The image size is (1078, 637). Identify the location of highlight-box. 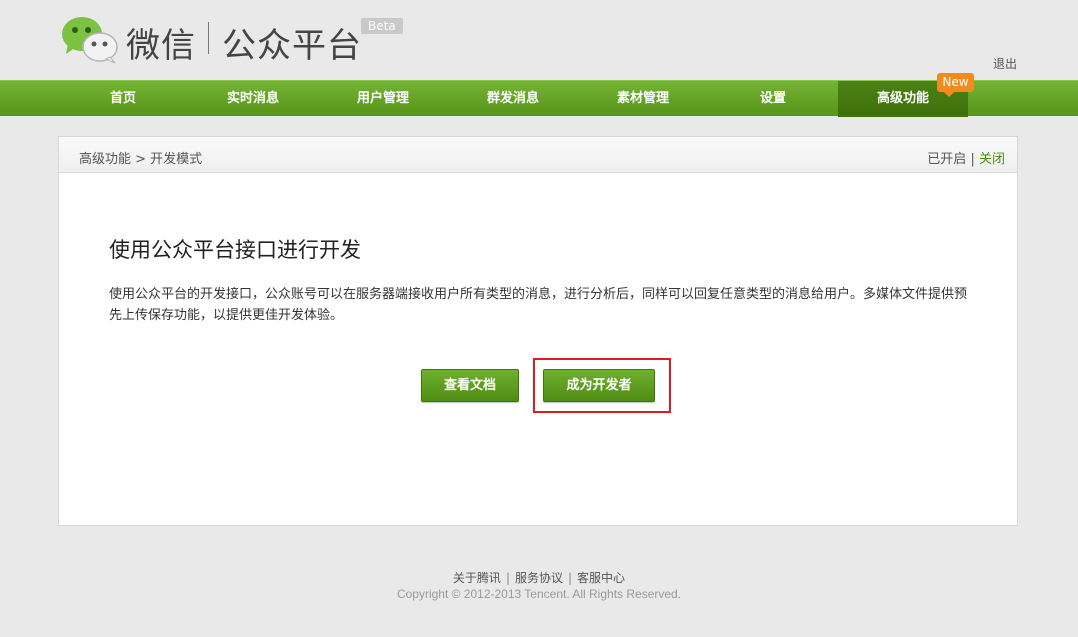
(602, 385).